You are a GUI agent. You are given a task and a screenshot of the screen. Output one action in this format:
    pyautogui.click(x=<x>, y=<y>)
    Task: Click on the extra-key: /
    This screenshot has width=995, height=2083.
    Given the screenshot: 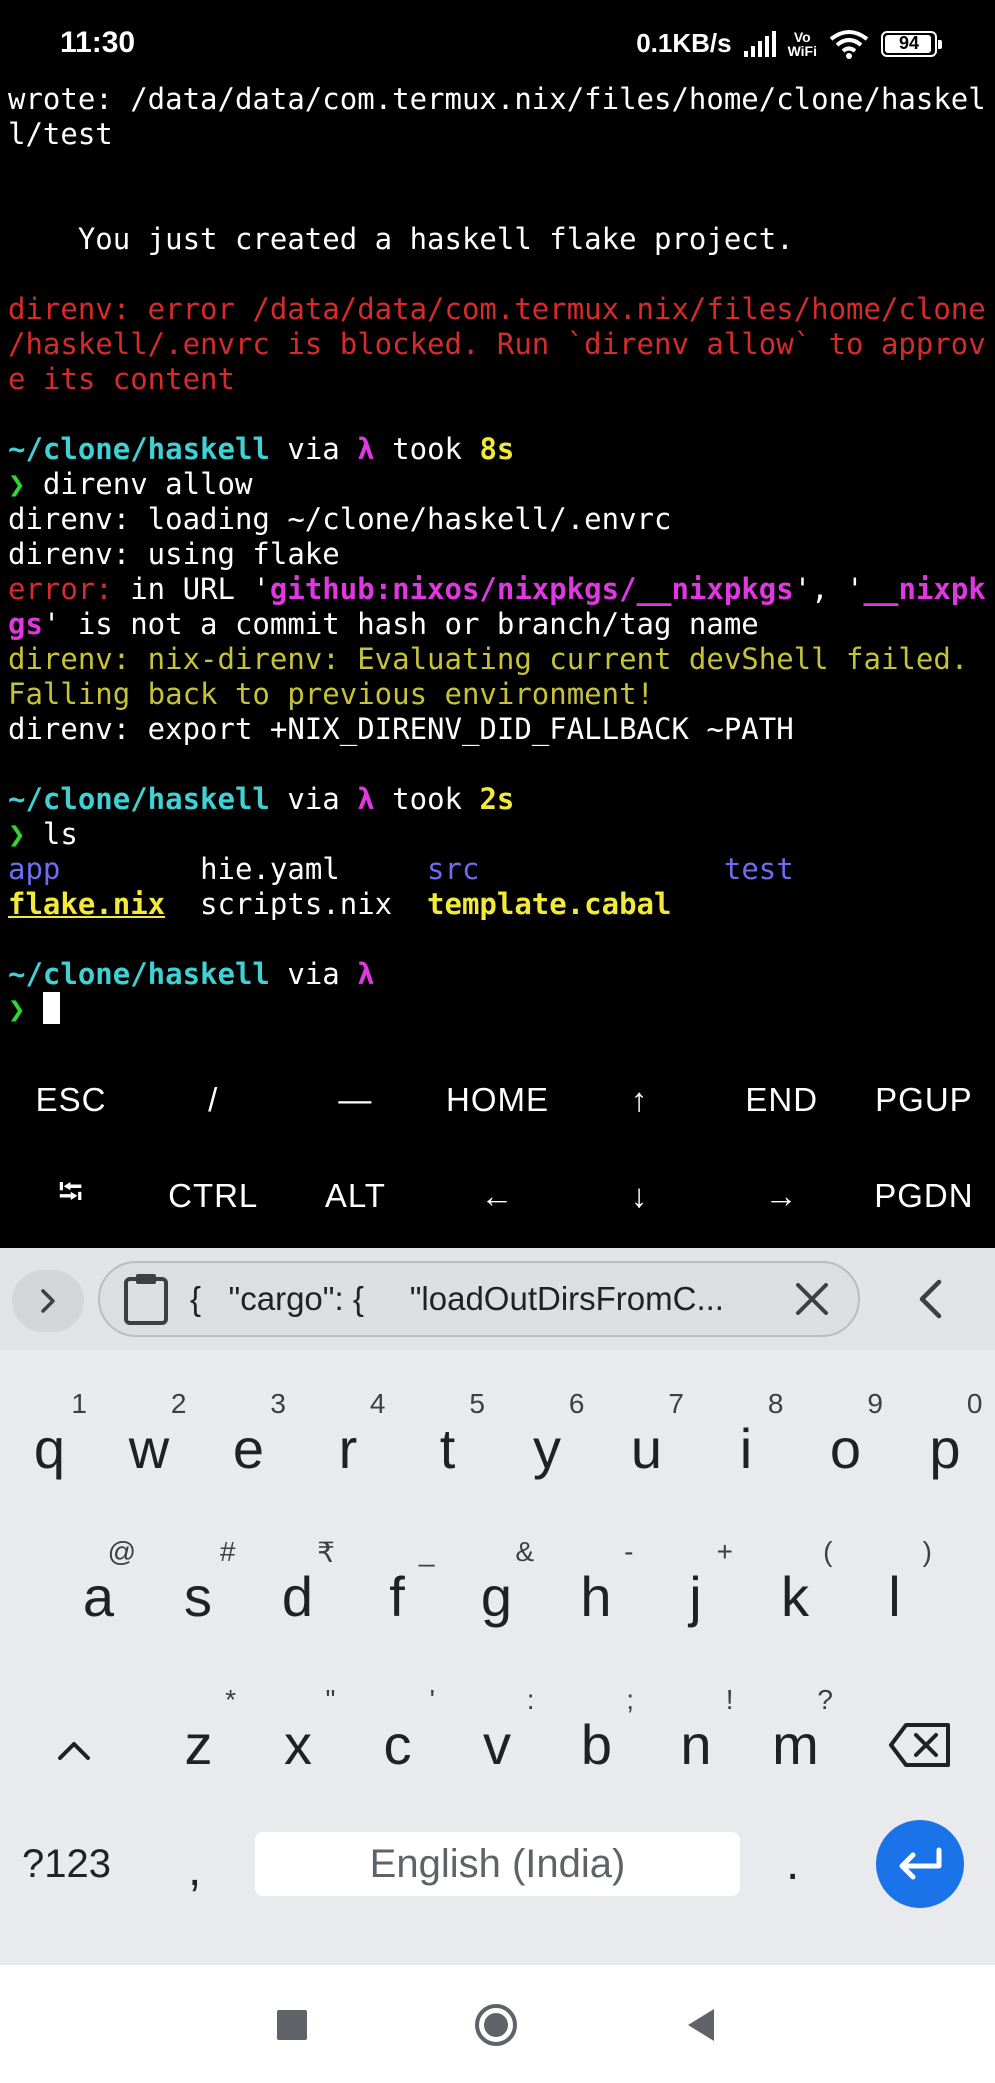 What is the action you would take?
    pyautogui.click(x=213, y=1100)
    